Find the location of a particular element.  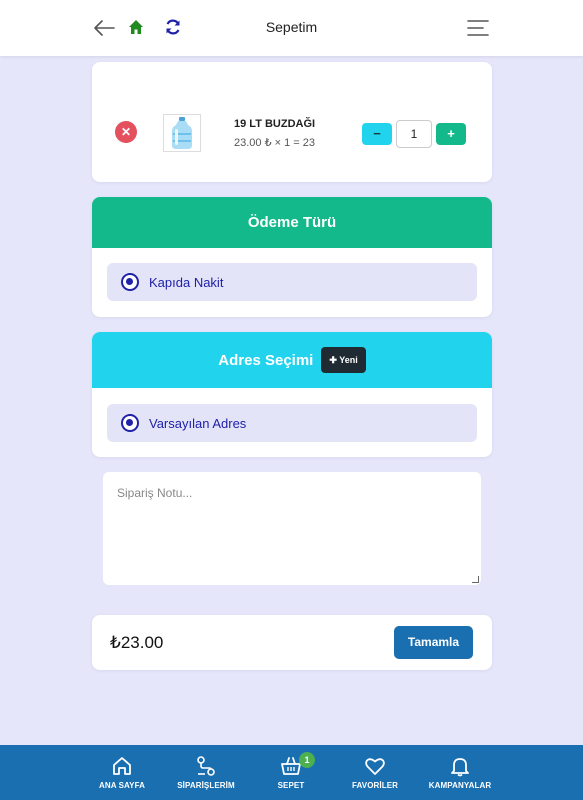

order-summary: ₺23.00 Tamamla is located at coordinates (292, 642).